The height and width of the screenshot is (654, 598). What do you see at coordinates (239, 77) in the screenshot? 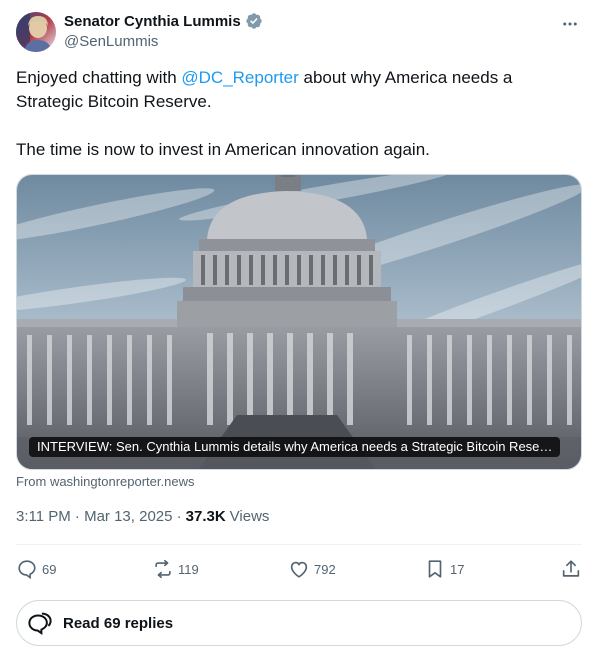
I see `mention-link: @DC_Reporter` at bounding box center [239, 77].